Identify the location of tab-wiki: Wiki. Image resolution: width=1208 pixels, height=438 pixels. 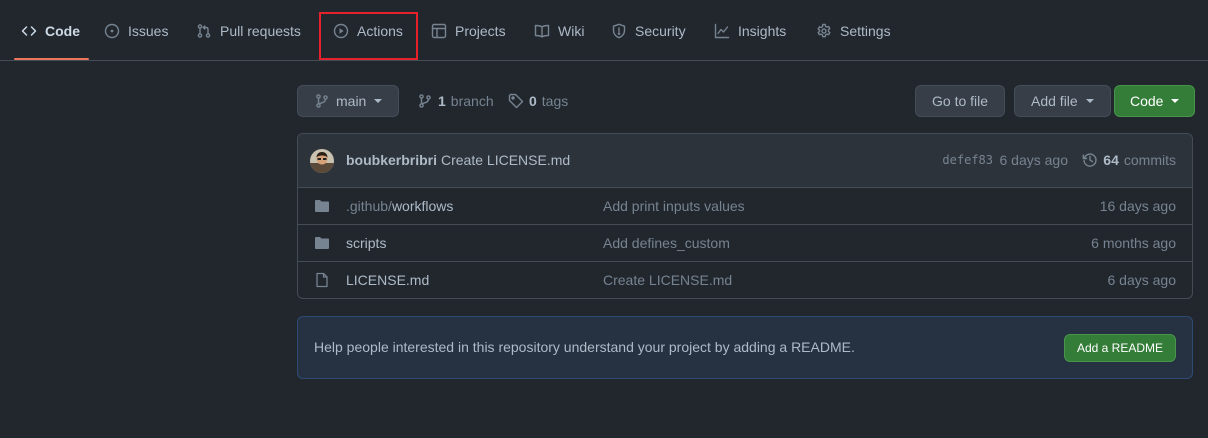
(559, 30).